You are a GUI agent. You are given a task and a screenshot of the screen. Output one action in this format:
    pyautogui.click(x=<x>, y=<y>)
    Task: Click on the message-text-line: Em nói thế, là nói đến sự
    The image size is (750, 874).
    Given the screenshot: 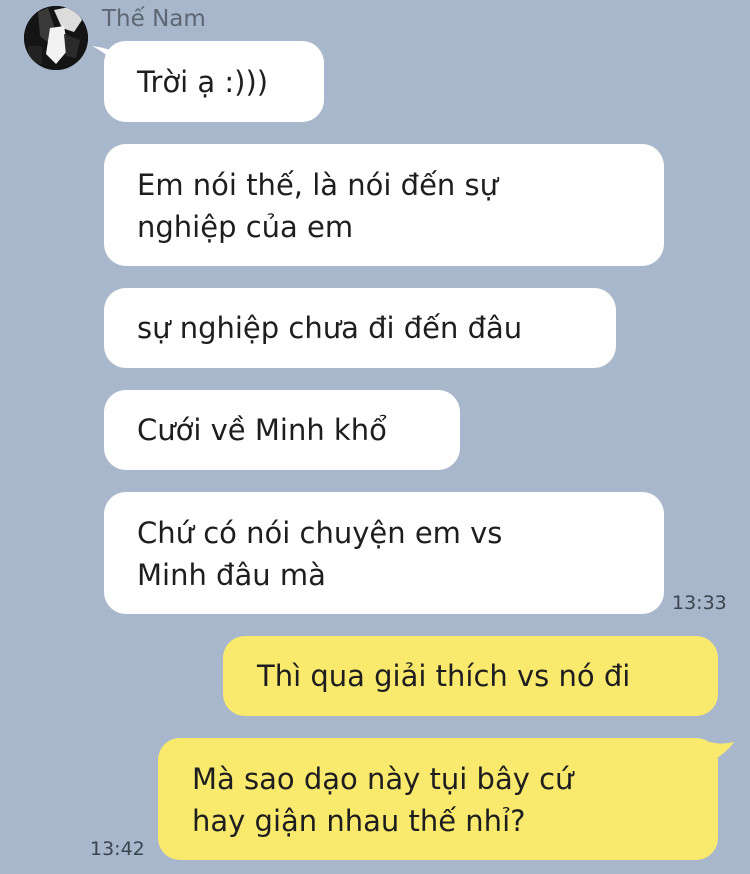 What is the action you would take?
    pyautogui.click(x=317, y=185)
    